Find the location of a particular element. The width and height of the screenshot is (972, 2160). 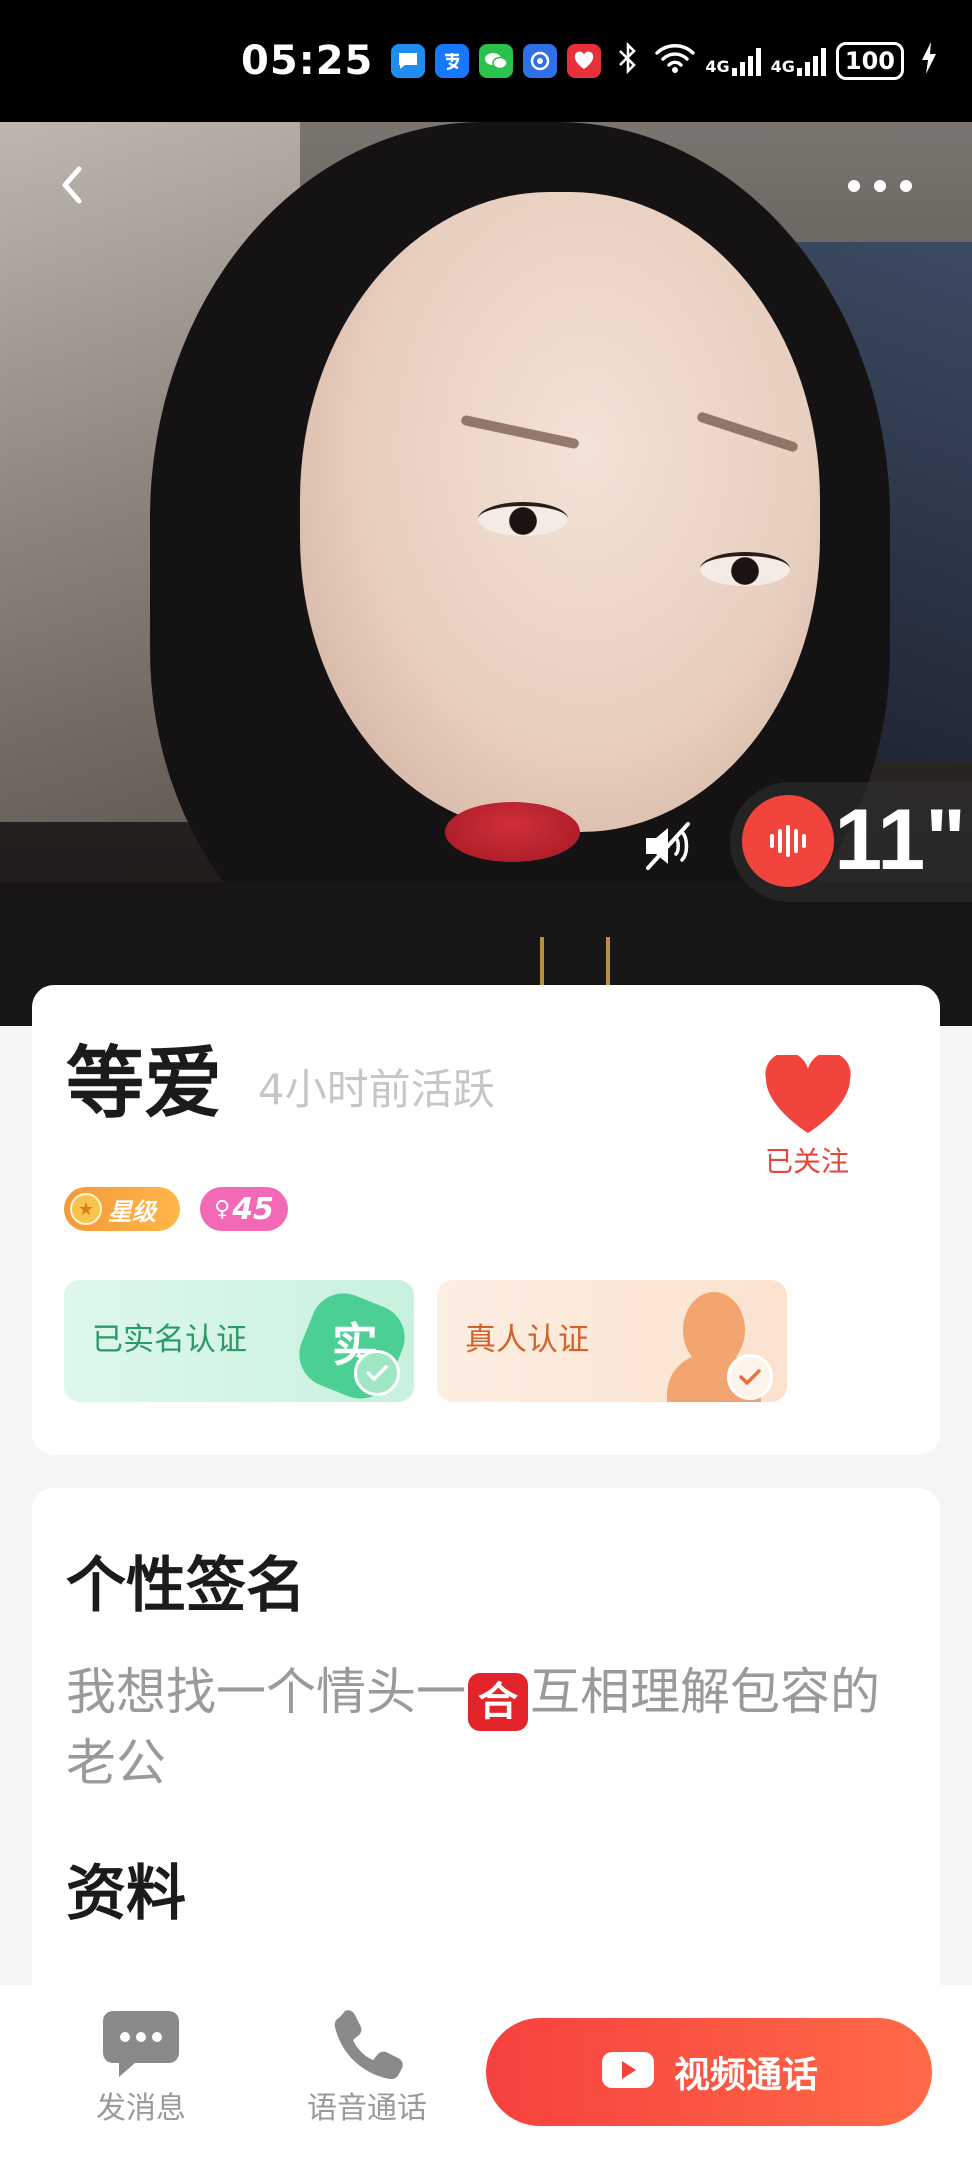

more-dots-icon is located at coordinates (880, 186).